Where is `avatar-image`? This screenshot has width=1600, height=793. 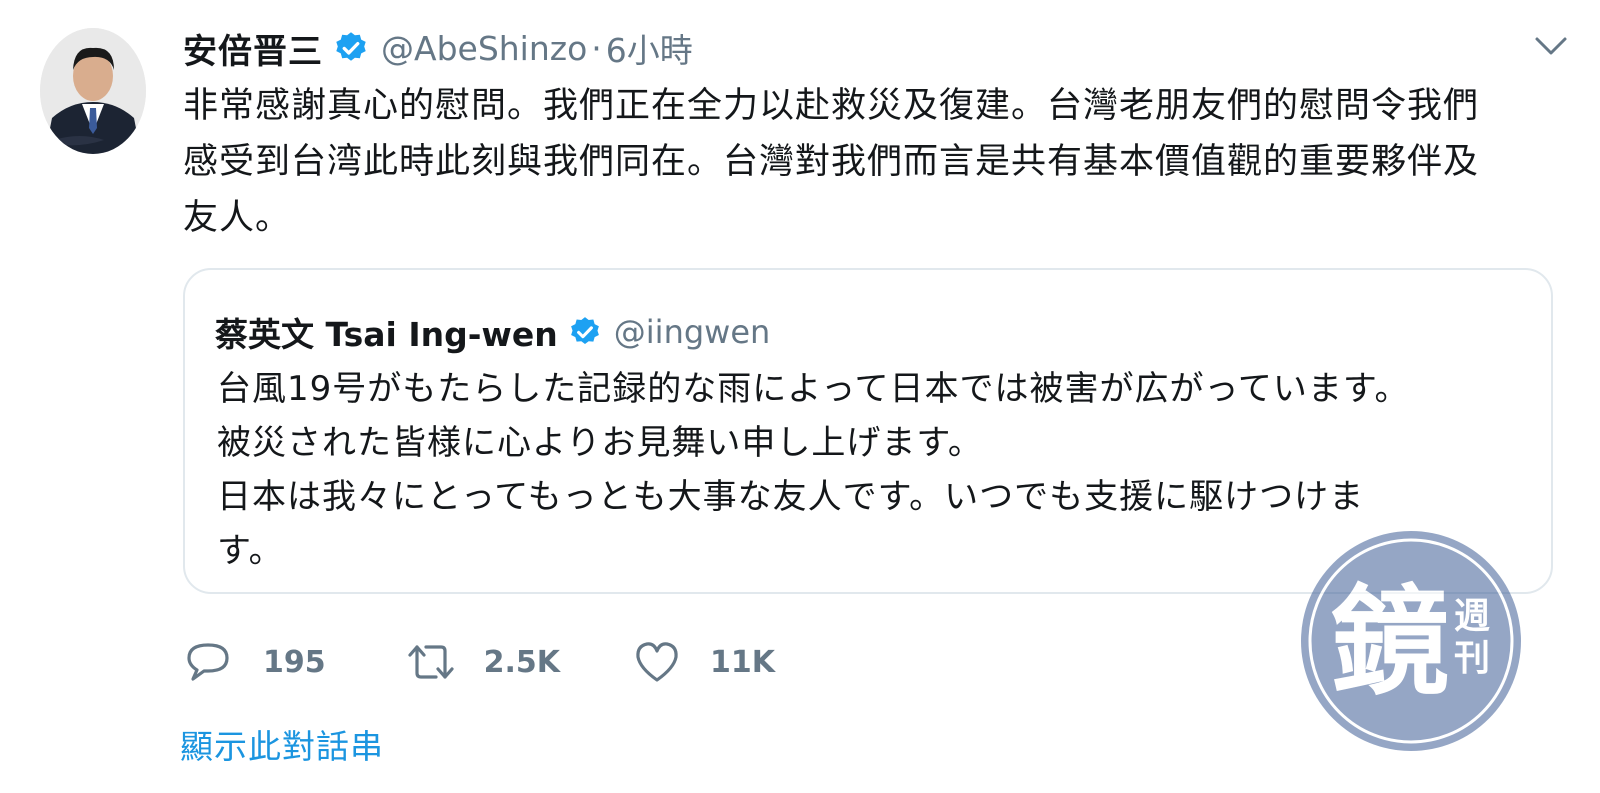 avatar-image is located at coordinates (93, 91).